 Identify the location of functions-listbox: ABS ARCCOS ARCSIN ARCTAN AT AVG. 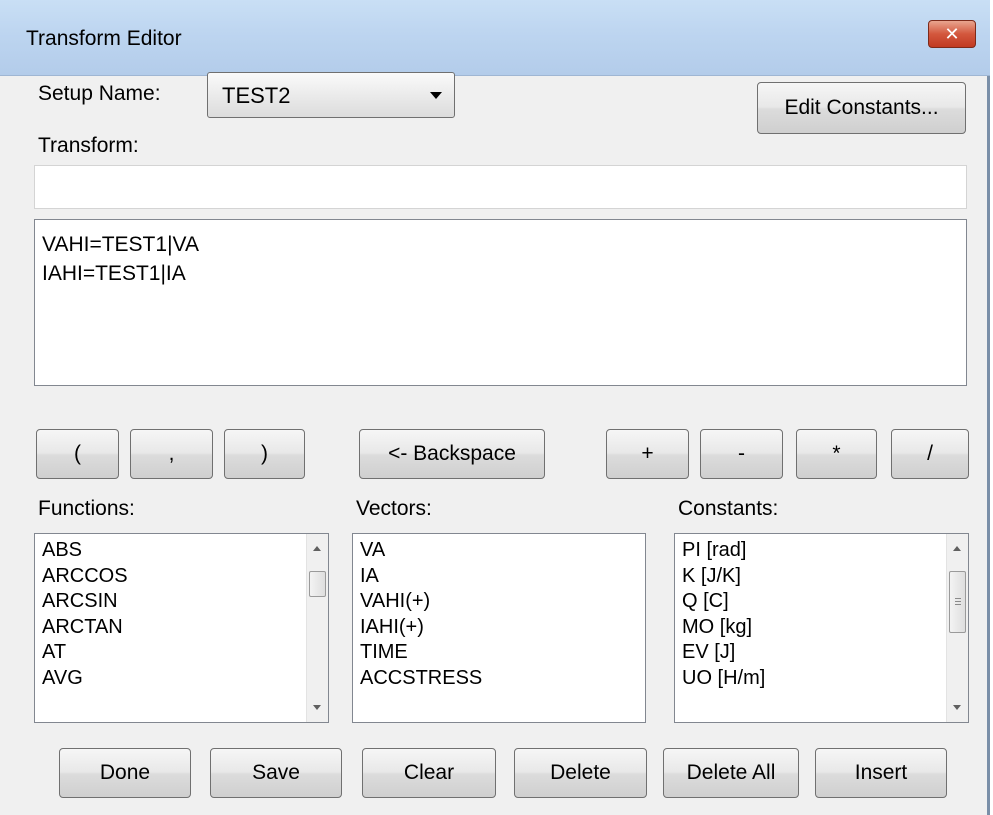
(181, 628).